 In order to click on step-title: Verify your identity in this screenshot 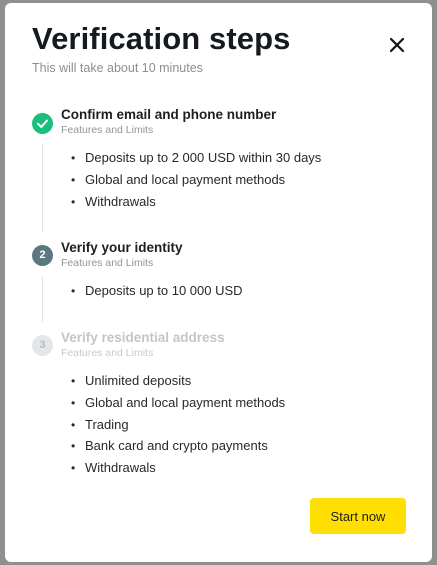, I will do `click(122, 247)`.